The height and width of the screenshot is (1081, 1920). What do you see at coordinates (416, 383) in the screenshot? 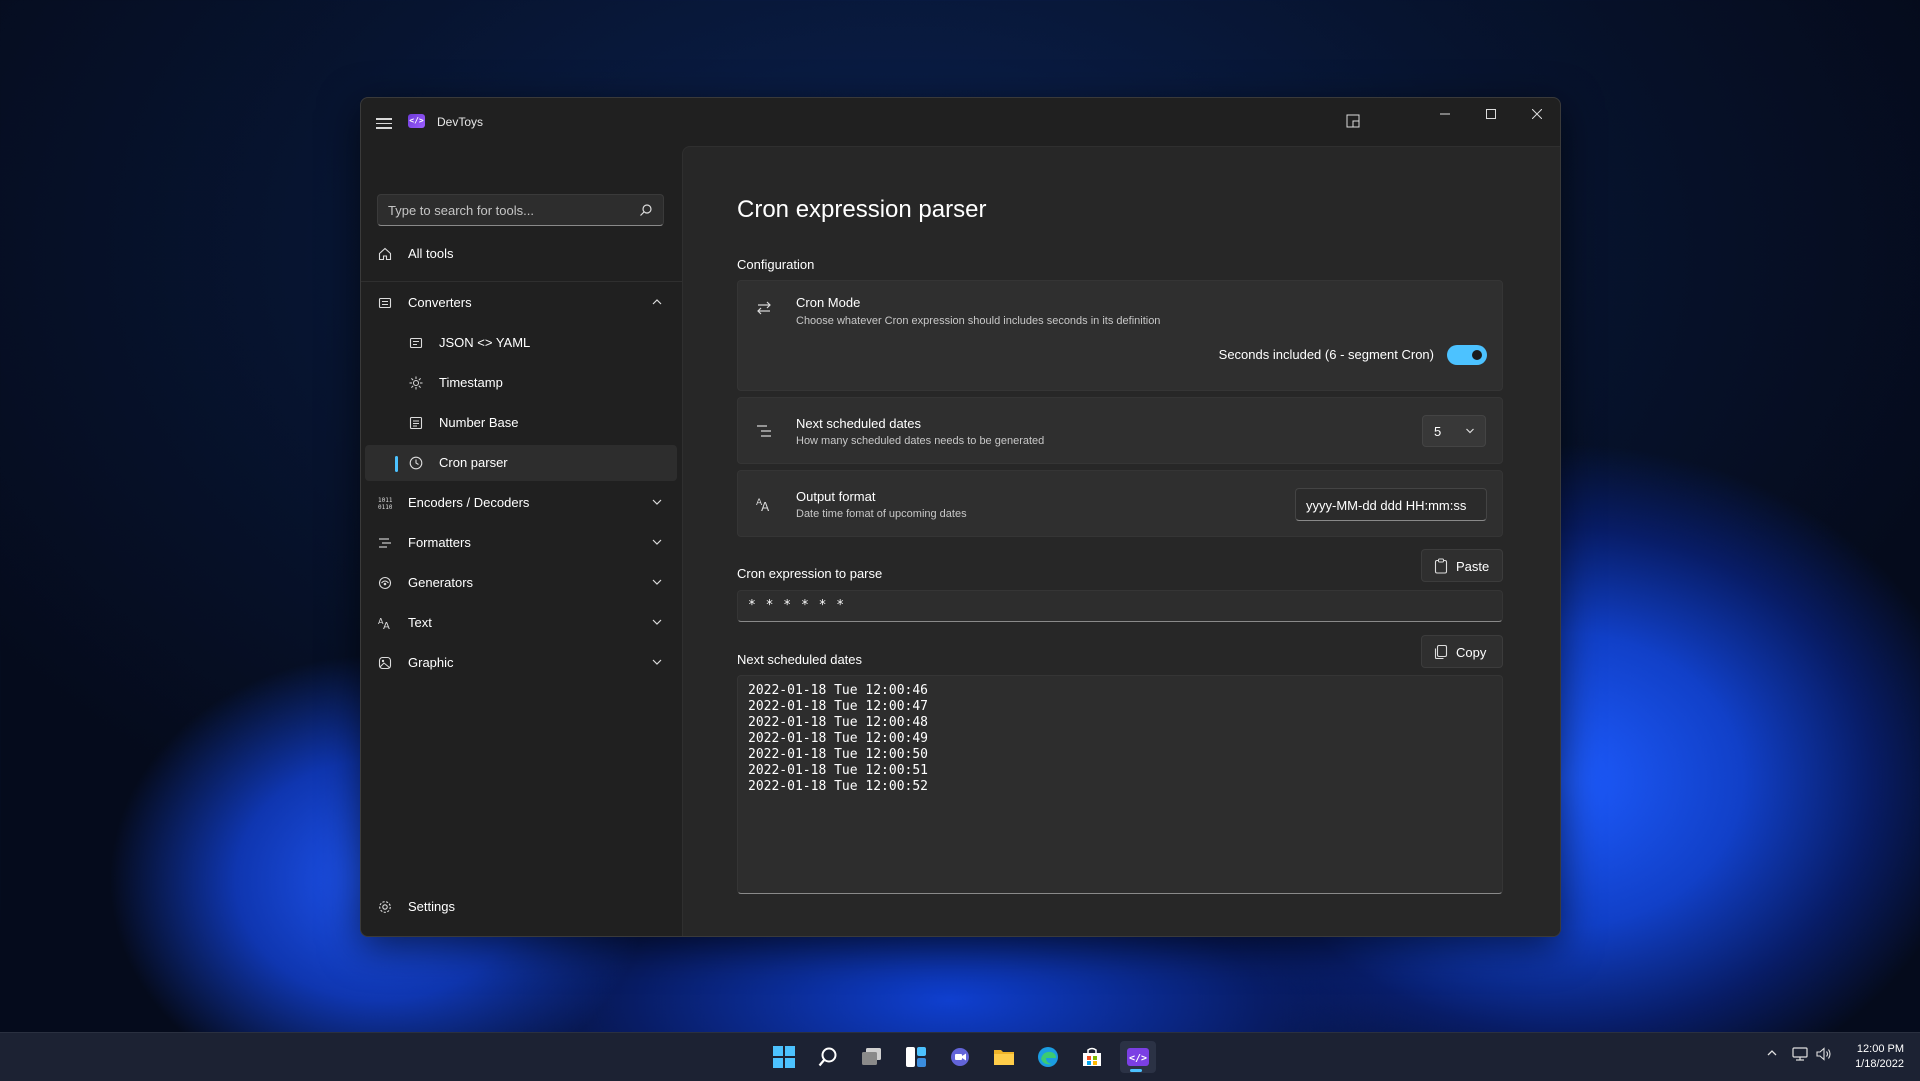
I see `timestamp-icon` at bounding box center [416, 383].